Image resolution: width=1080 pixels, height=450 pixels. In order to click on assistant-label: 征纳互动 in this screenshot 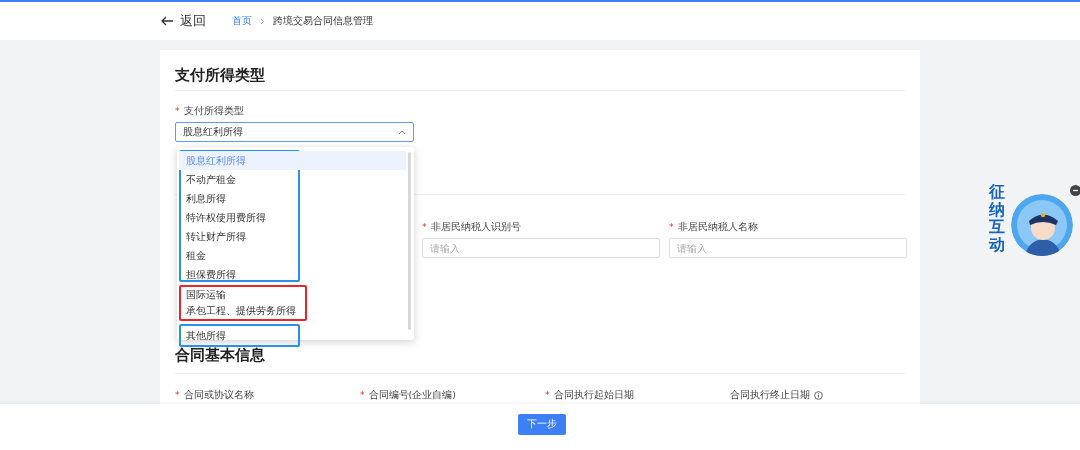, I will do `click(997, 218)`.